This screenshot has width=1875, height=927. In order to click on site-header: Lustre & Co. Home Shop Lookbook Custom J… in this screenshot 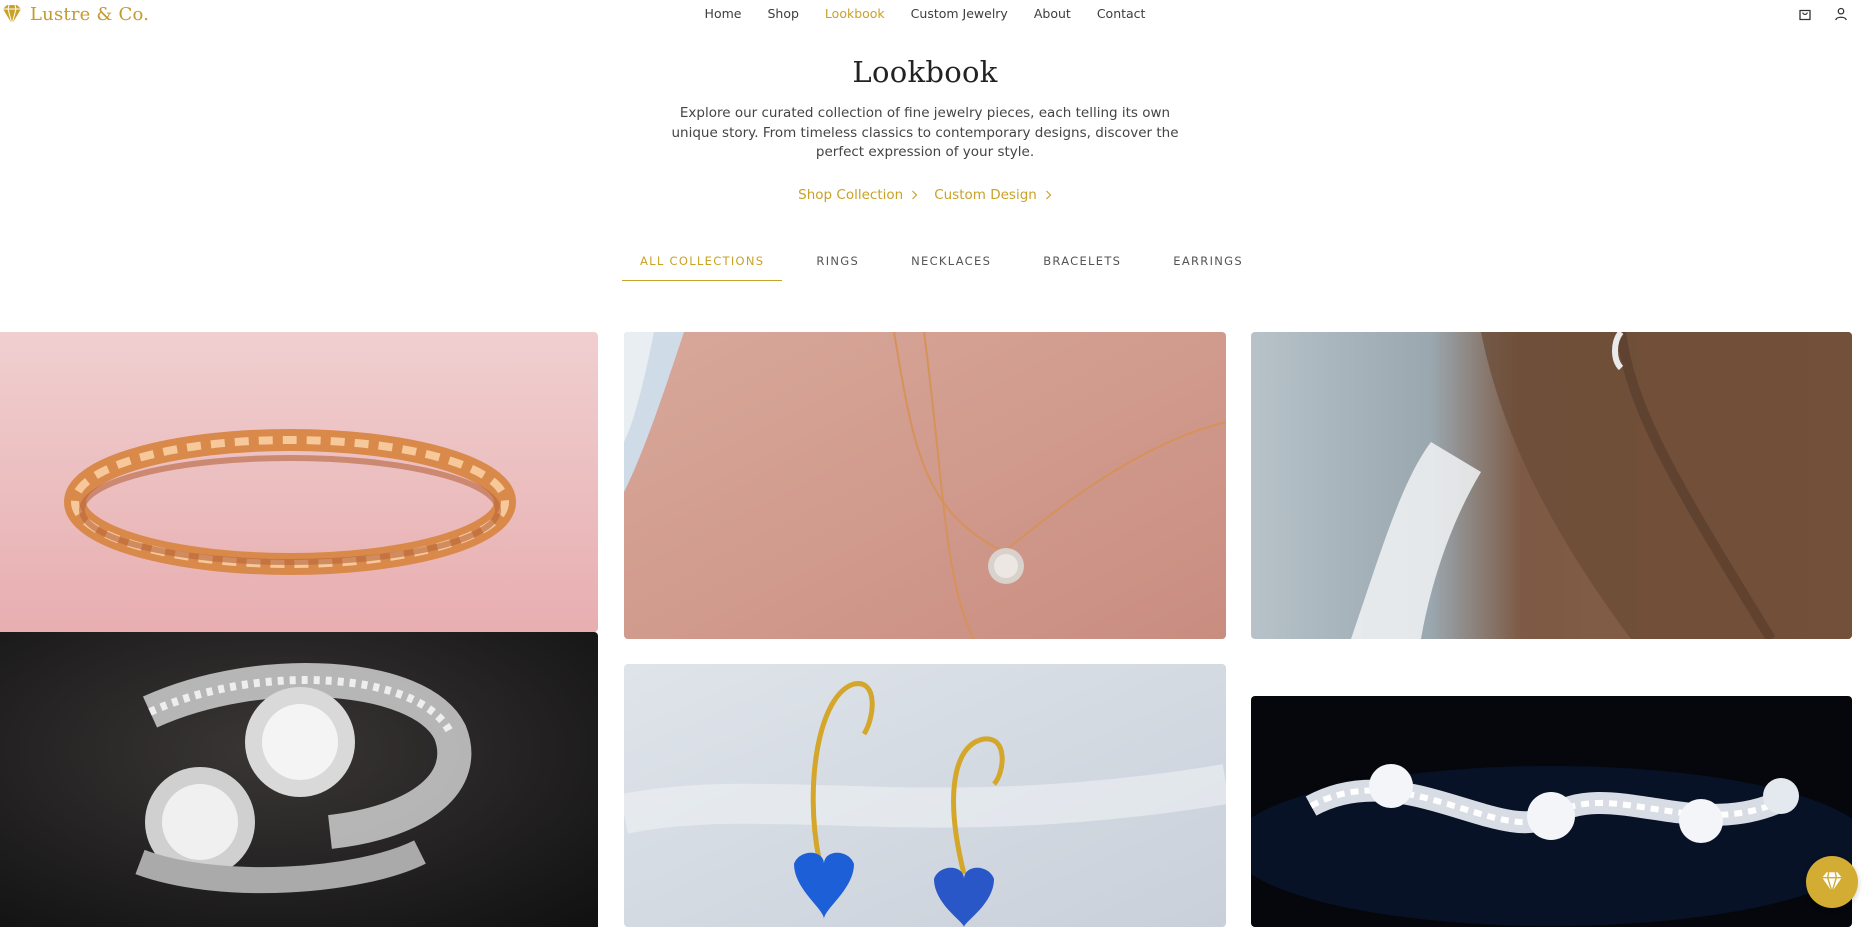, I will do `click(937, 14)`.